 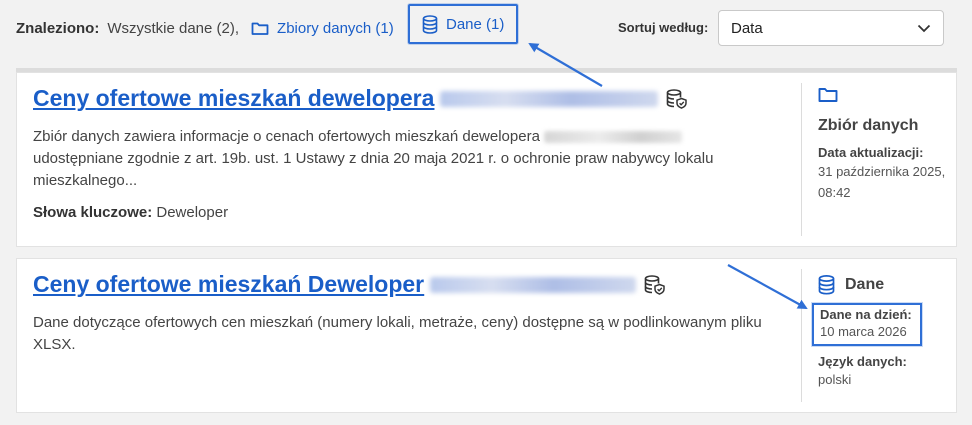 I want to click on found-label: Znaleziono:, so click(x=58, y=28).